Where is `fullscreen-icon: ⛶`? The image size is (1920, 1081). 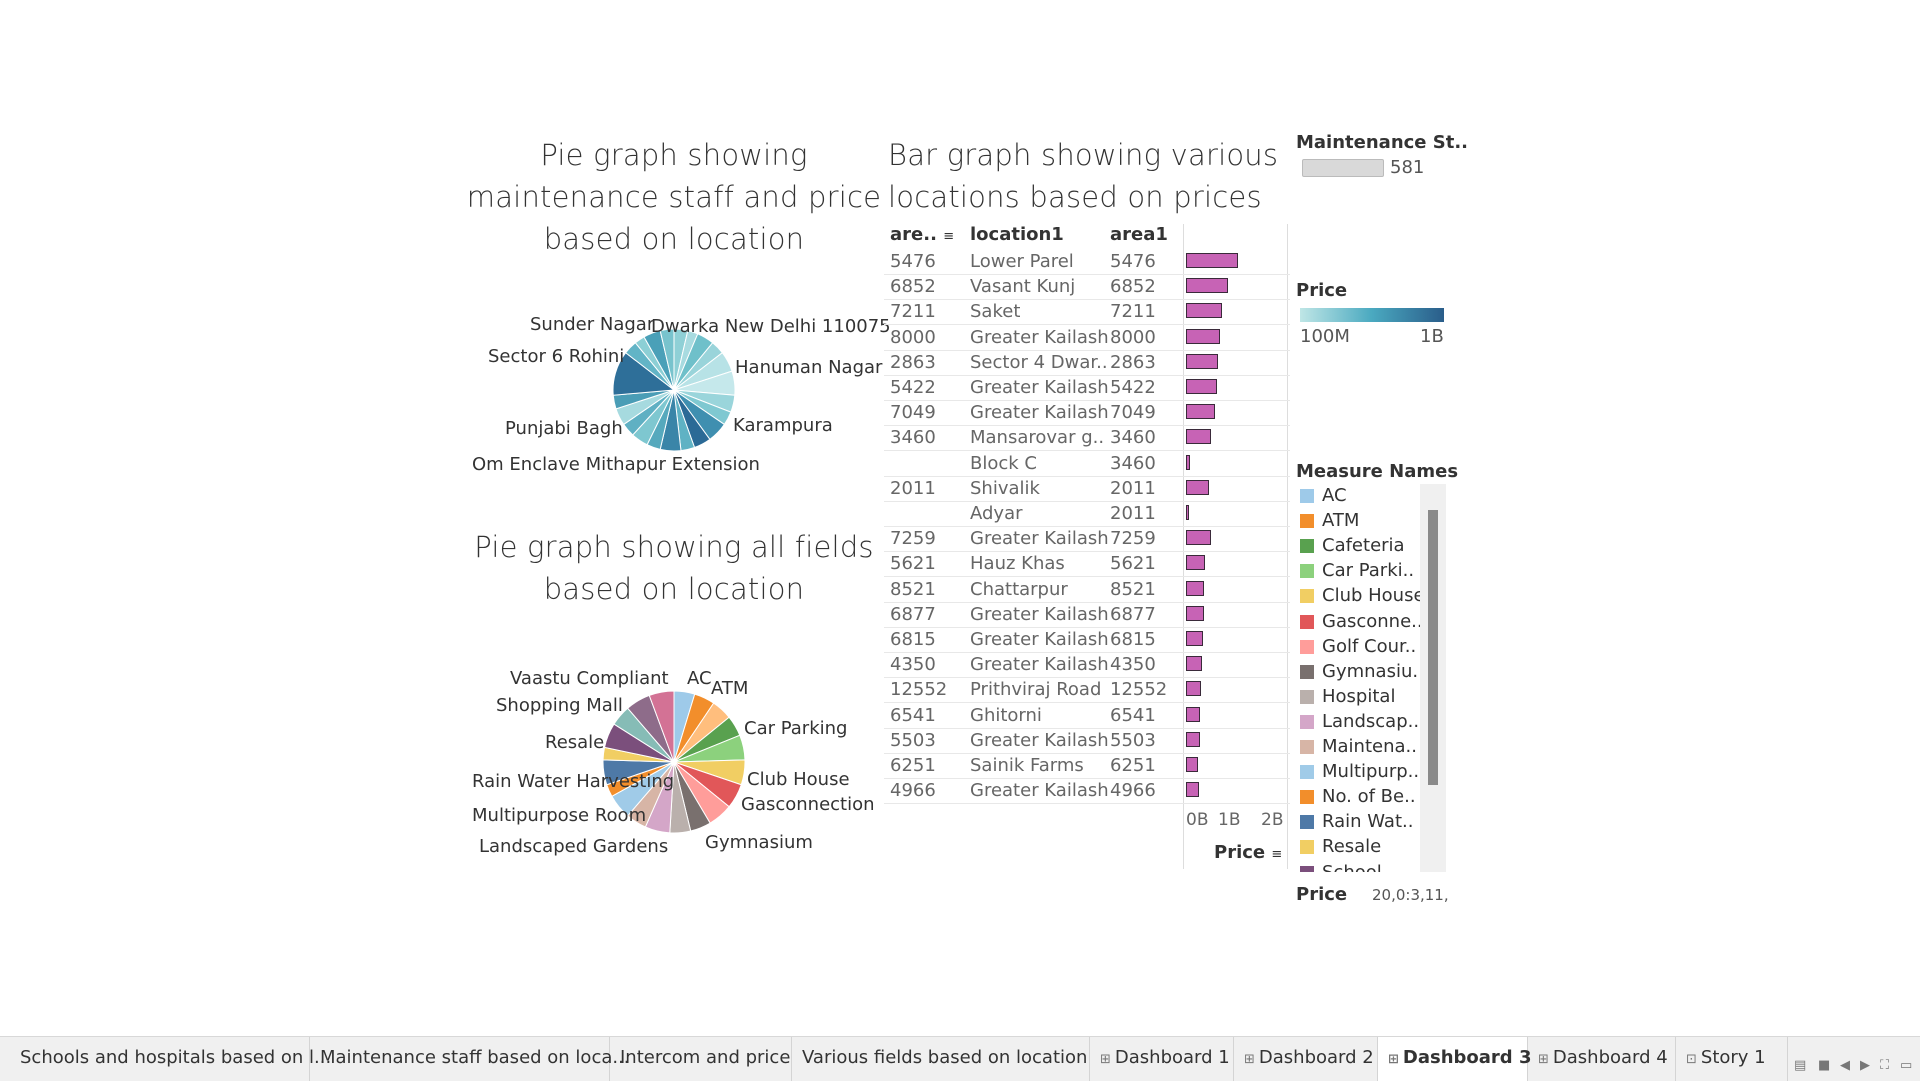 fullscreen-icon: ⛶ is located at coordinates (1884, 1065).